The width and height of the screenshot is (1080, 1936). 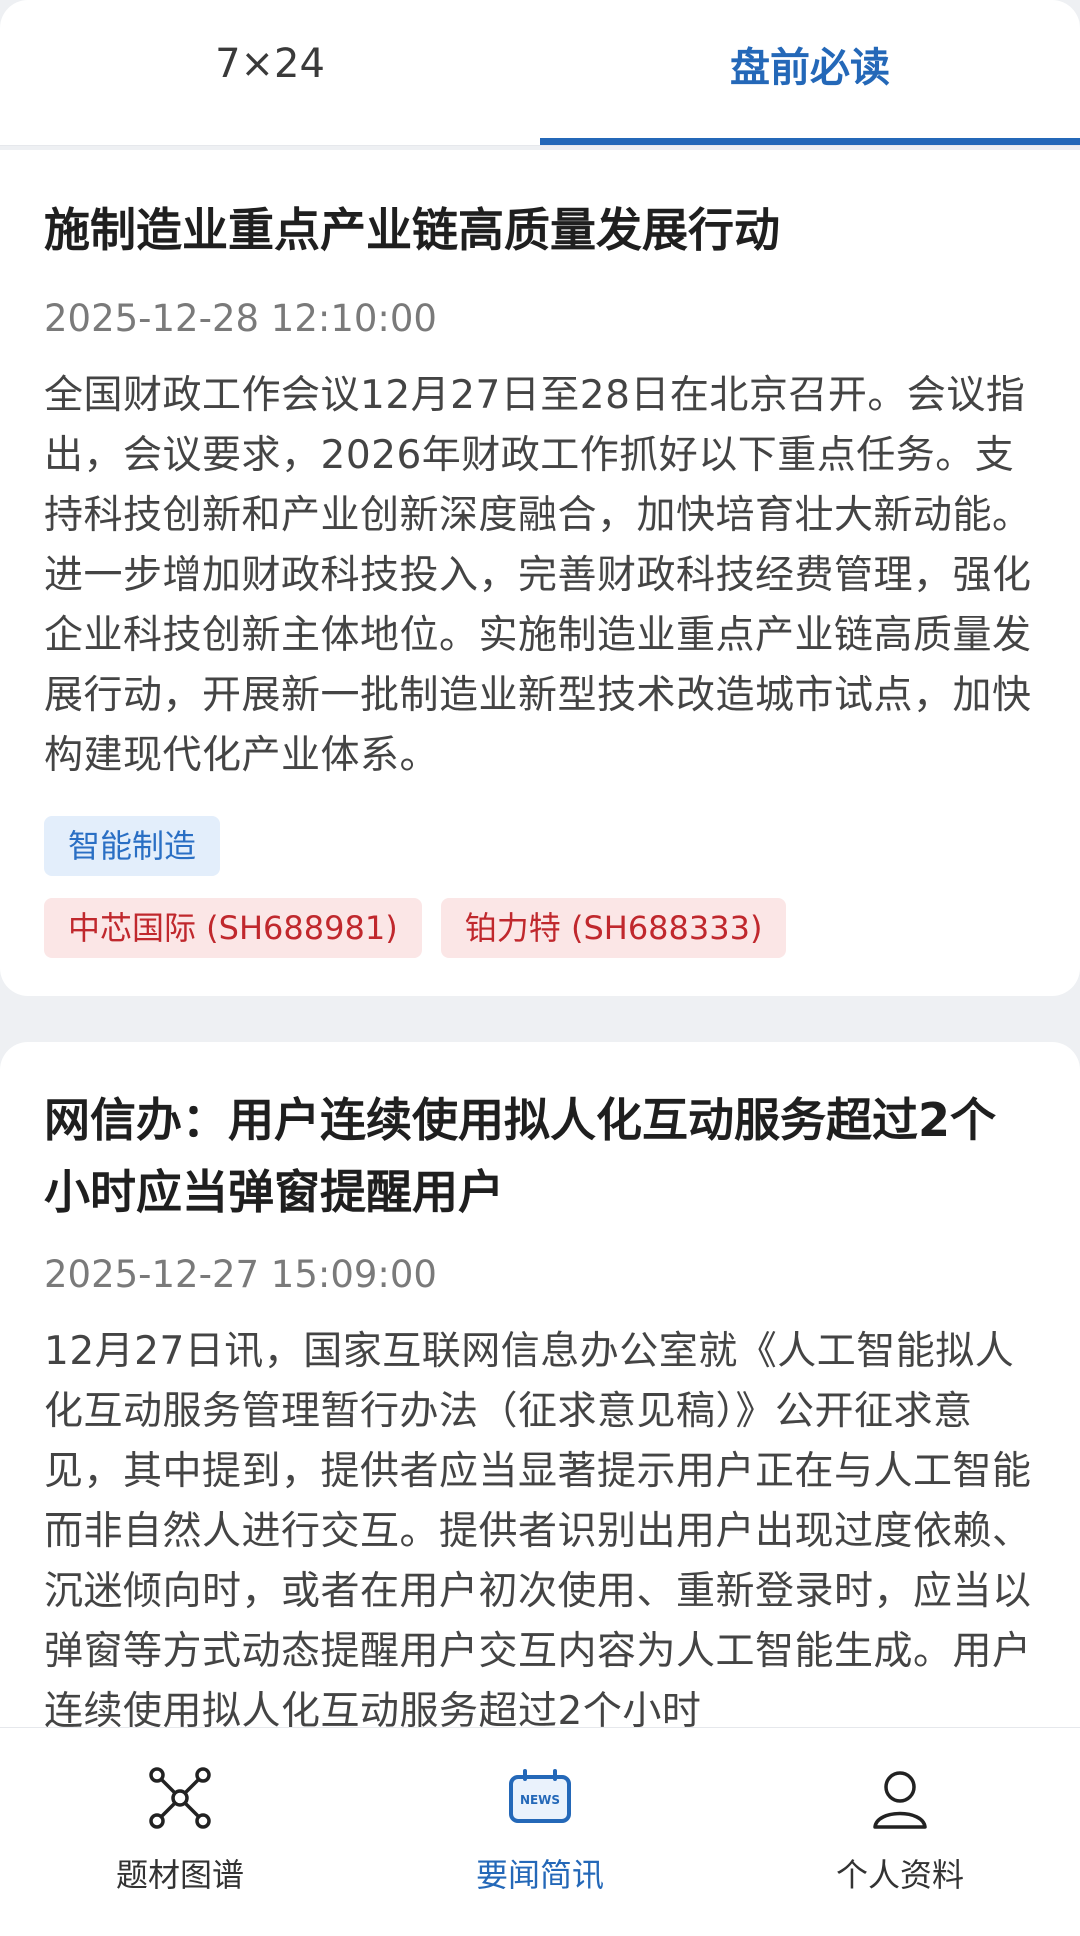 What do you see at coordinates (240, 318) in the screenshot?
I see `news-timestamp: 2025-12-28 12:10:00` at bounding box center [240, 318].